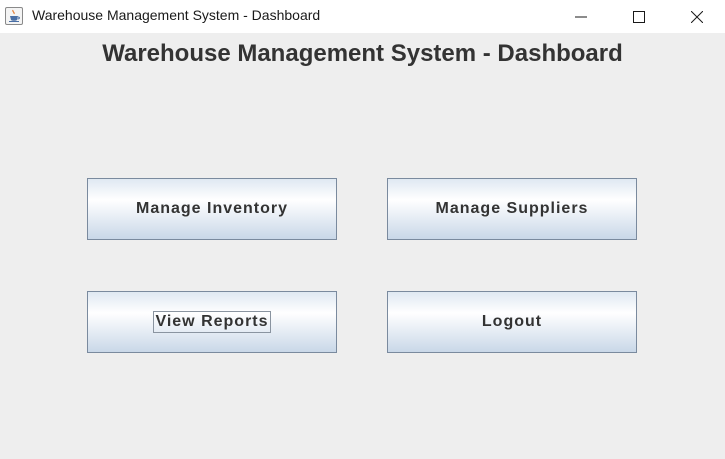 The height and width of the screenshot is (459, 725). I want to click on minimize-icon, so click(581, 16).